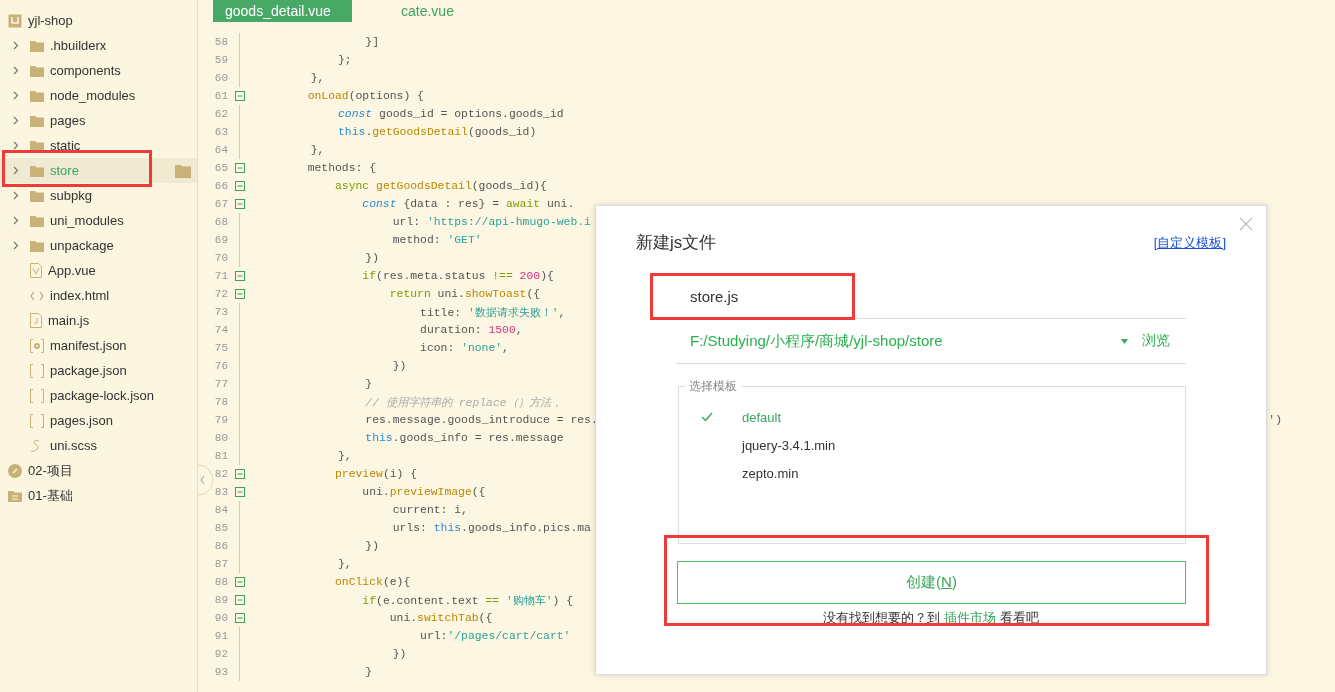 Image resolution: width=1335 pixels, height=692 pixels. I want to click on code-line: }], so click(372, 42).